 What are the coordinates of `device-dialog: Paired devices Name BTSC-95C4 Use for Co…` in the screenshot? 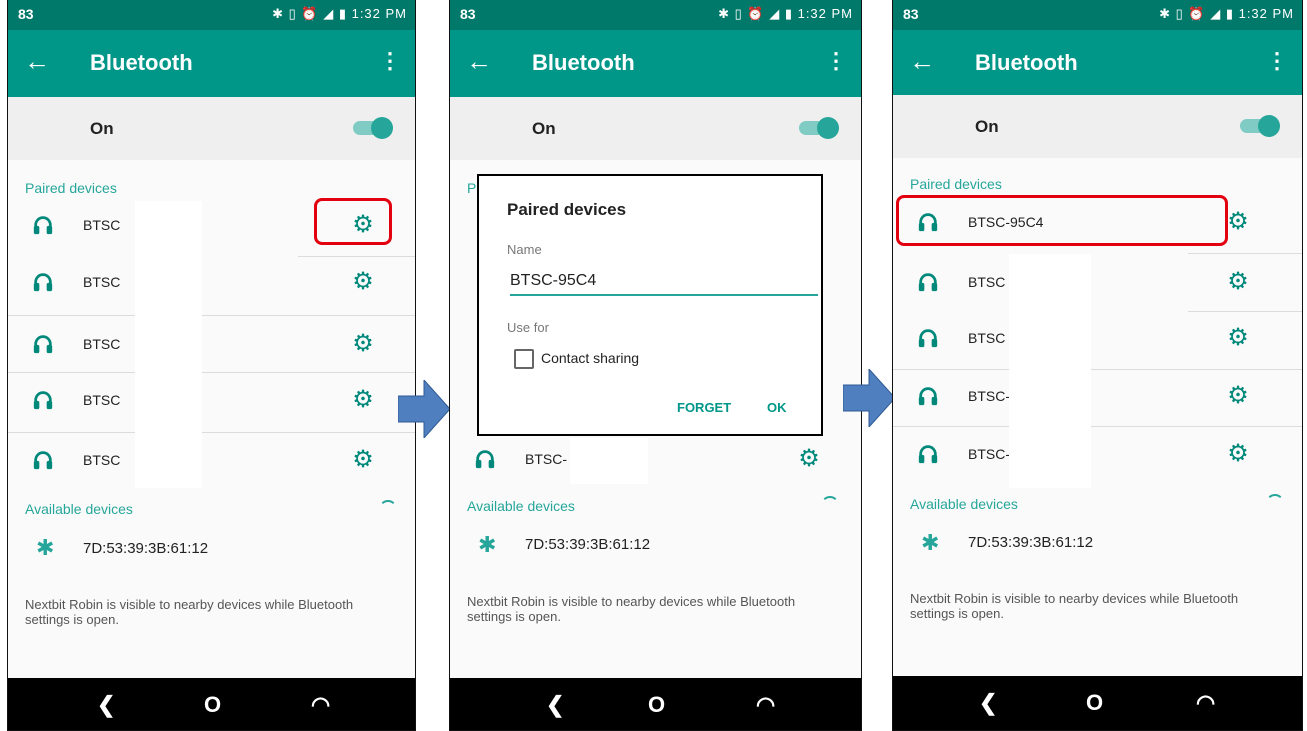 It's located at (650, 305).